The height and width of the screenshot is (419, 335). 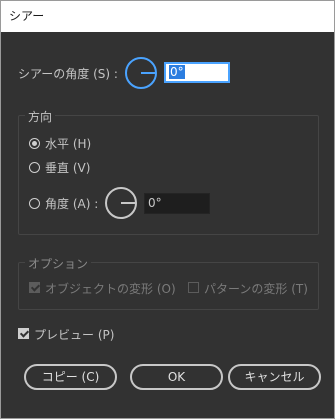 What do you see at coordinates (110, 289) in the screenshot?
I see `transform-objects-label: オブジェクトの変形 (O)` at bounding box center [110, 289].